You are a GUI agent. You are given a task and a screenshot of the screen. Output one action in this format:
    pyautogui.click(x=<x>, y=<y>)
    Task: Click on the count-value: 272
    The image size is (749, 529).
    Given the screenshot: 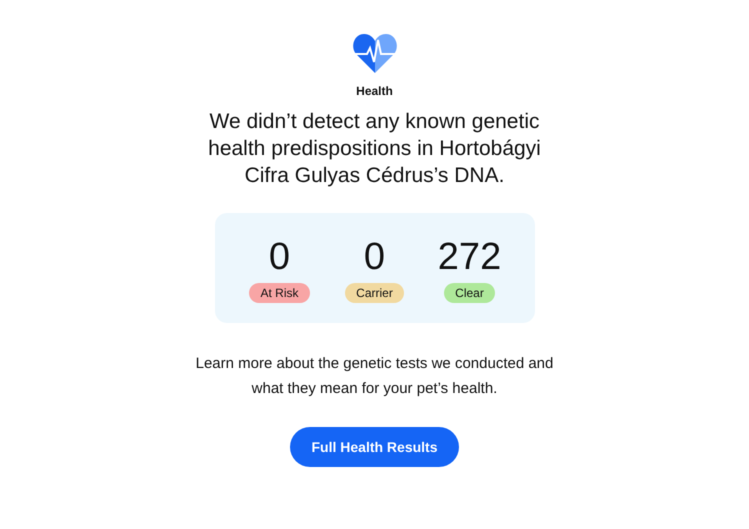 What is the action you would take?
    pyautogui.click(x=470, y=257)
    